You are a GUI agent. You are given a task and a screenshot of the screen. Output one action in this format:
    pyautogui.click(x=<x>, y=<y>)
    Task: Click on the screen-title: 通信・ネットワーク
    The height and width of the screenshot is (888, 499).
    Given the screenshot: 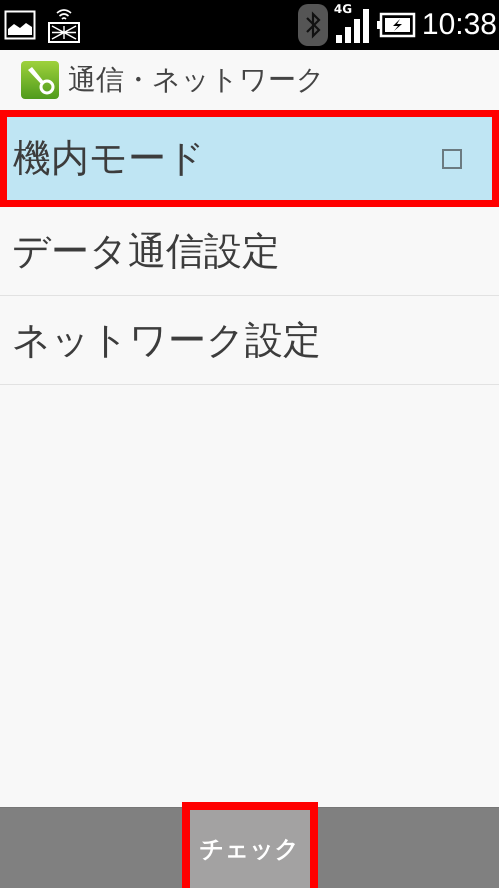 What is the action you would take?
    pyautogui.click(x=196, y=80)
    